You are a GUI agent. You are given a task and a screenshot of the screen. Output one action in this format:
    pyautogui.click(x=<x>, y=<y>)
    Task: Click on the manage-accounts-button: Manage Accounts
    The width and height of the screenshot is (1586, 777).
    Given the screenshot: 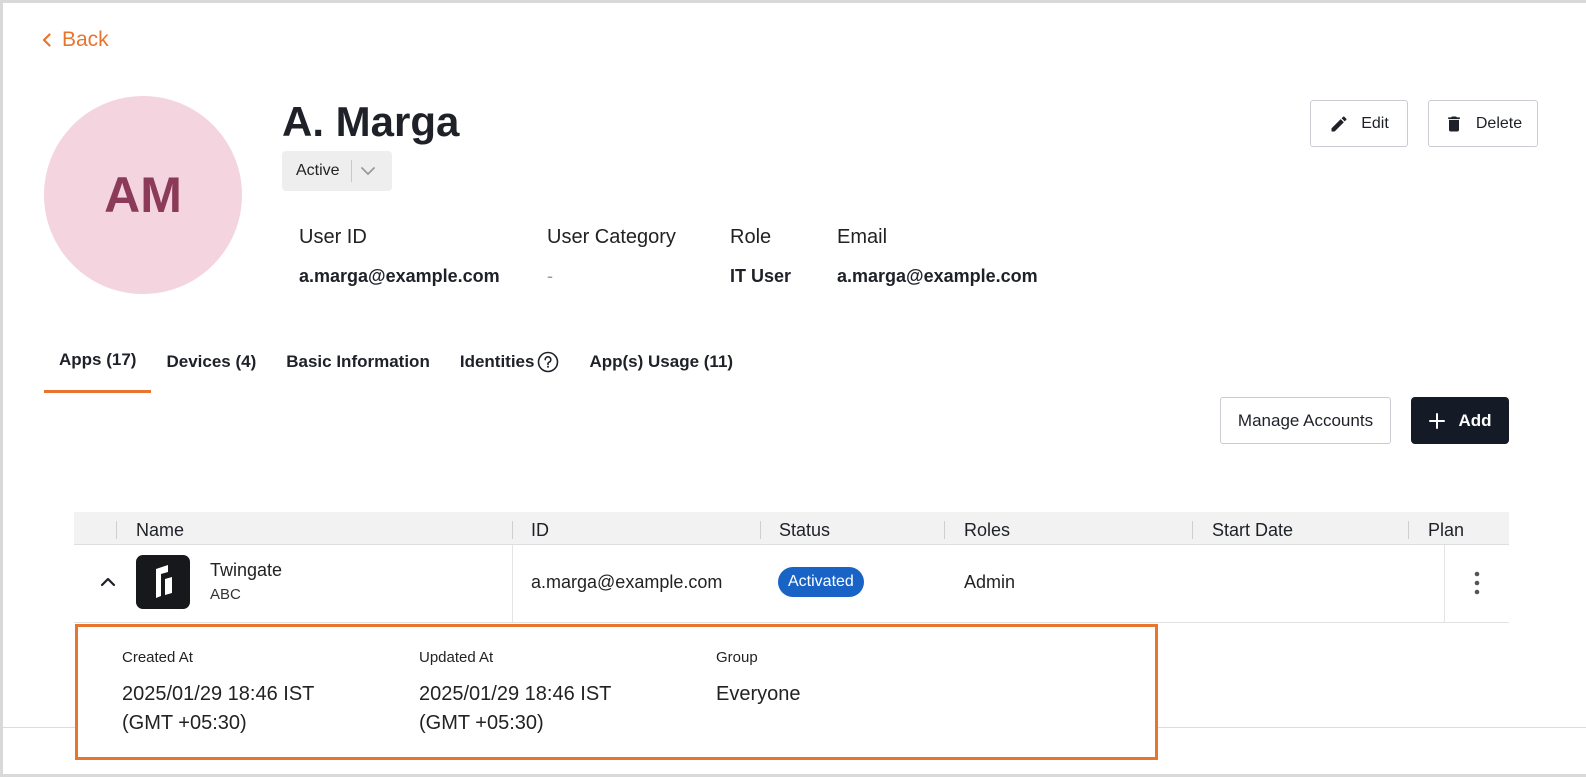 What is the action you would take?
    pyautogui.click(x=1305, y=420)
    